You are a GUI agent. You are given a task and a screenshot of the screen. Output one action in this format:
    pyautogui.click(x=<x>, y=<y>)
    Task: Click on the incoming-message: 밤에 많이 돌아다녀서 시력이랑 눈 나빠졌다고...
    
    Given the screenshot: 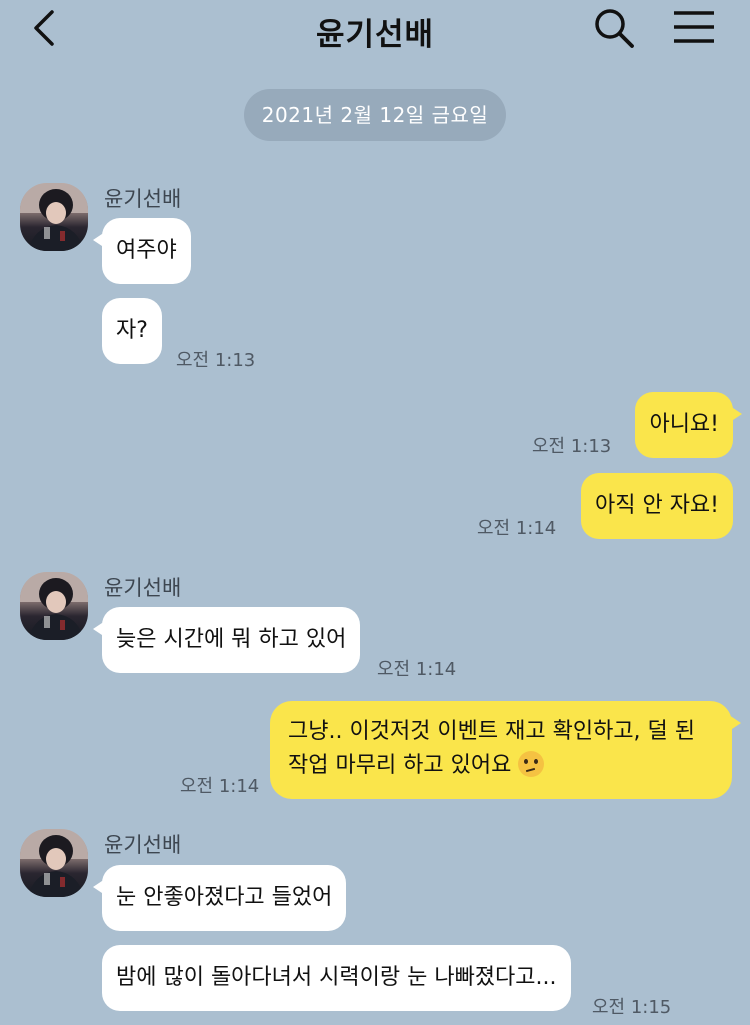 What is the action you would take?
    pyautogui.click(x=336, y=978)
    